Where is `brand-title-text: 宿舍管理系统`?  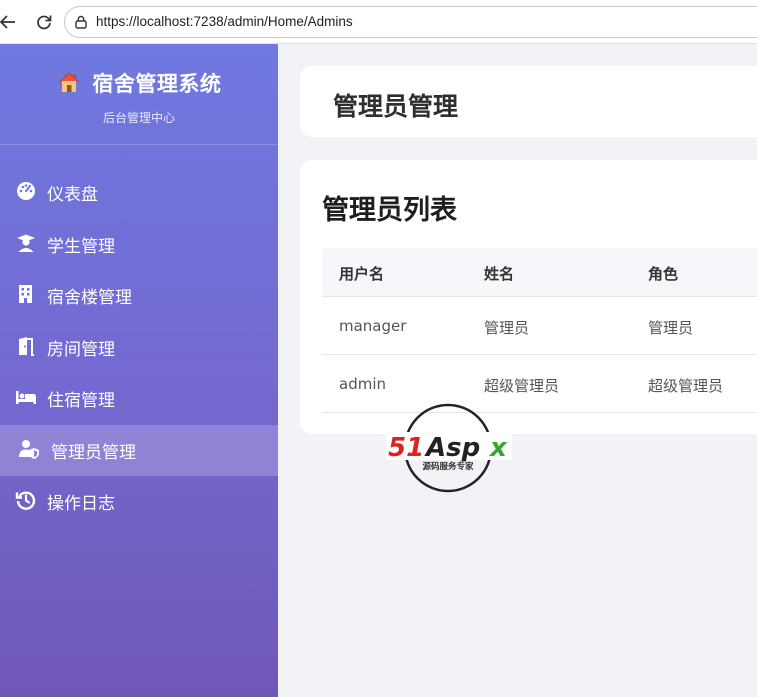
brand-title-text: 宿舍管理系统 is located at coordinates (157, 84).